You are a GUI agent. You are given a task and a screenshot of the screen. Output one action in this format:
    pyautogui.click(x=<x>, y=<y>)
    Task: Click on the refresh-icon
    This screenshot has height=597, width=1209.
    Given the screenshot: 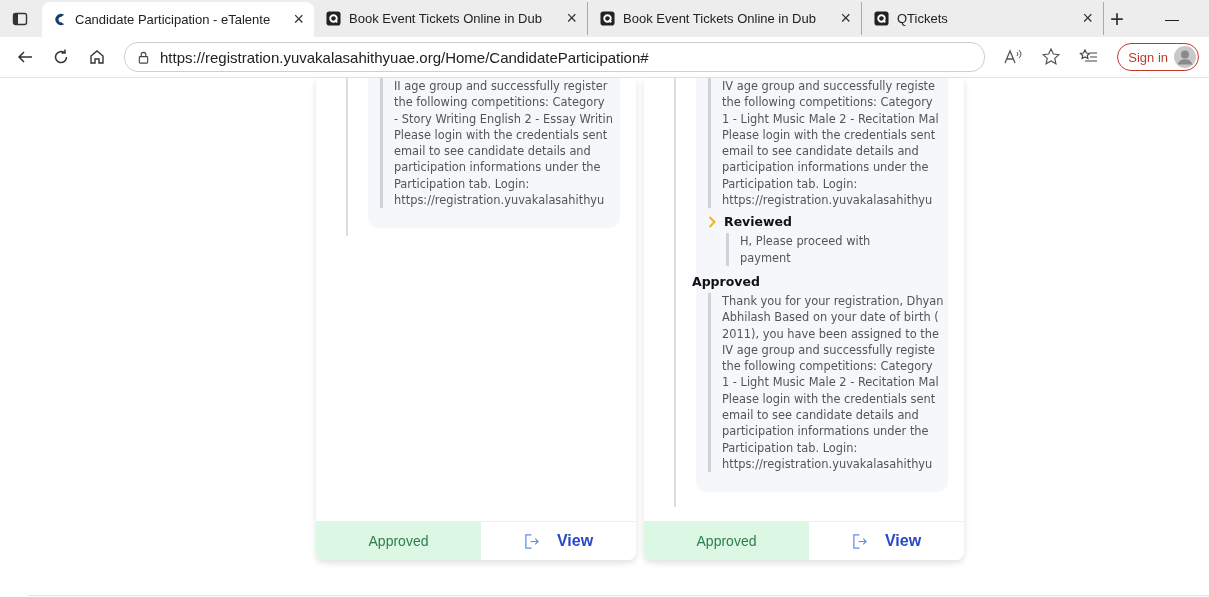 What is the action you would take?
    pyautogui.click(x=61, y=57)
    